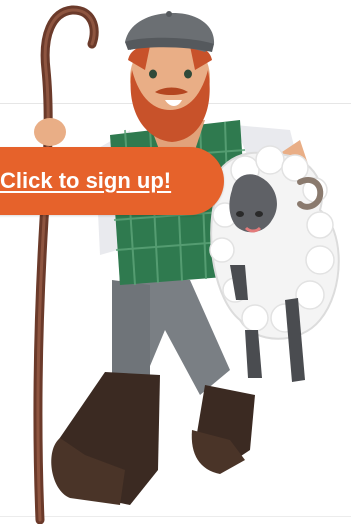 The height and width of the screenshot is (524, 351). What do you see at coordinates (170, 32) in the screenshot?
I see `flat-cap-icon` at bounding box center [170, 32].